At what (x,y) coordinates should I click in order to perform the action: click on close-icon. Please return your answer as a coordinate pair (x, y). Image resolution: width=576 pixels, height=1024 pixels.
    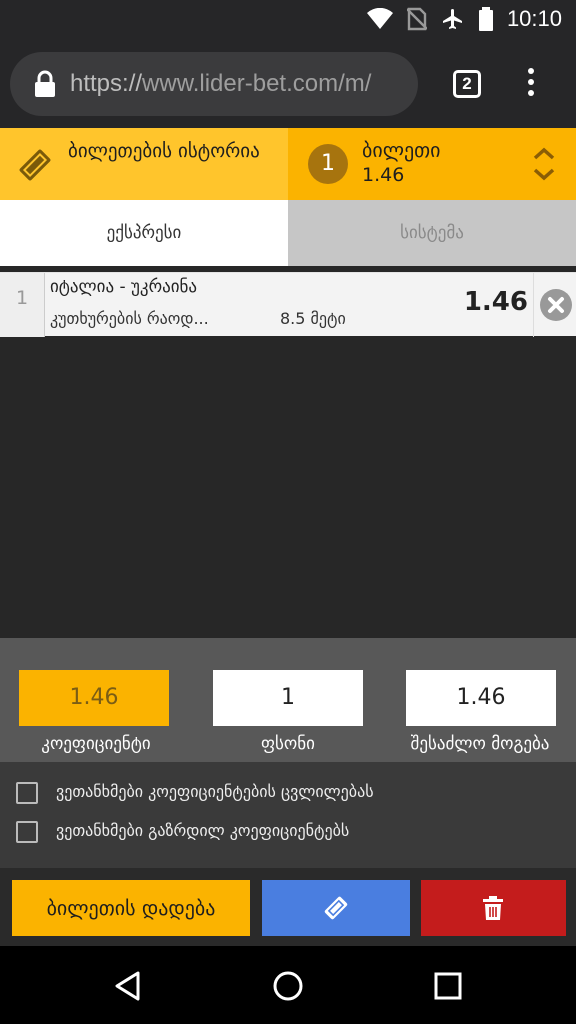
    Looking at the image, I should click on (556, 305).